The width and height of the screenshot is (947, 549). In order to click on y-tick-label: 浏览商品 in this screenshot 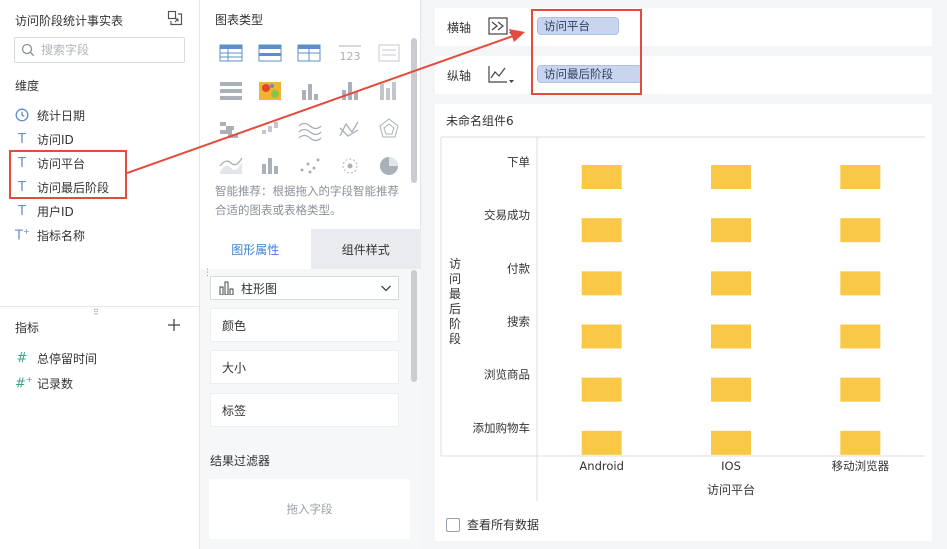, I will do `click(507, 375)`.